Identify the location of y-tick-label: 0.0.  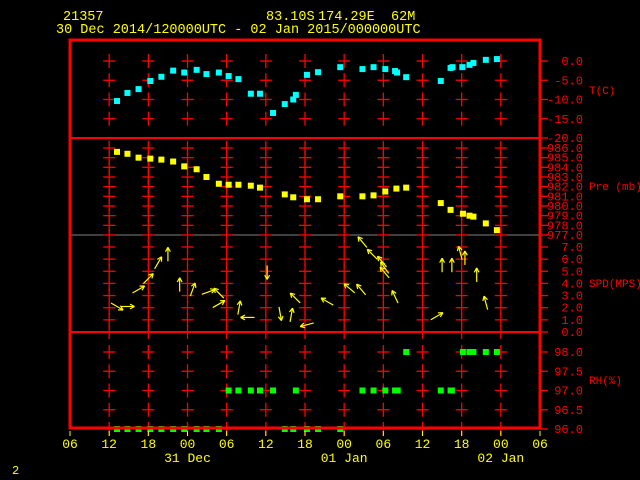
(572, 333).